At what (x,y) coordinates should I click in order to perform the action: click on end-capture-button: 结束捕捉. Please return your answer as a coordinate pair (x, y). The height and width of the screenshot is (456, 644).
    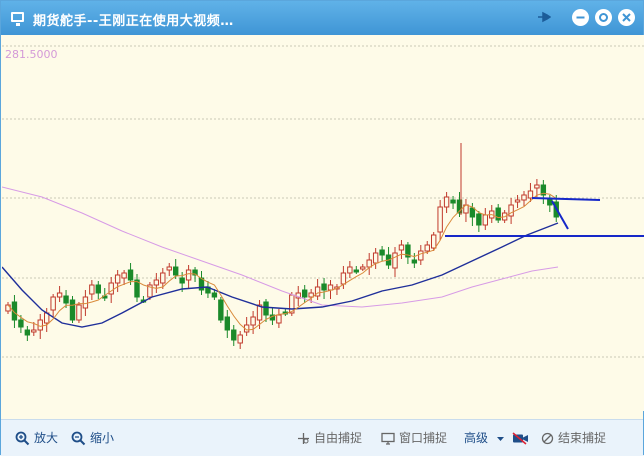
    Looking at the image, I should click on (573, 438).